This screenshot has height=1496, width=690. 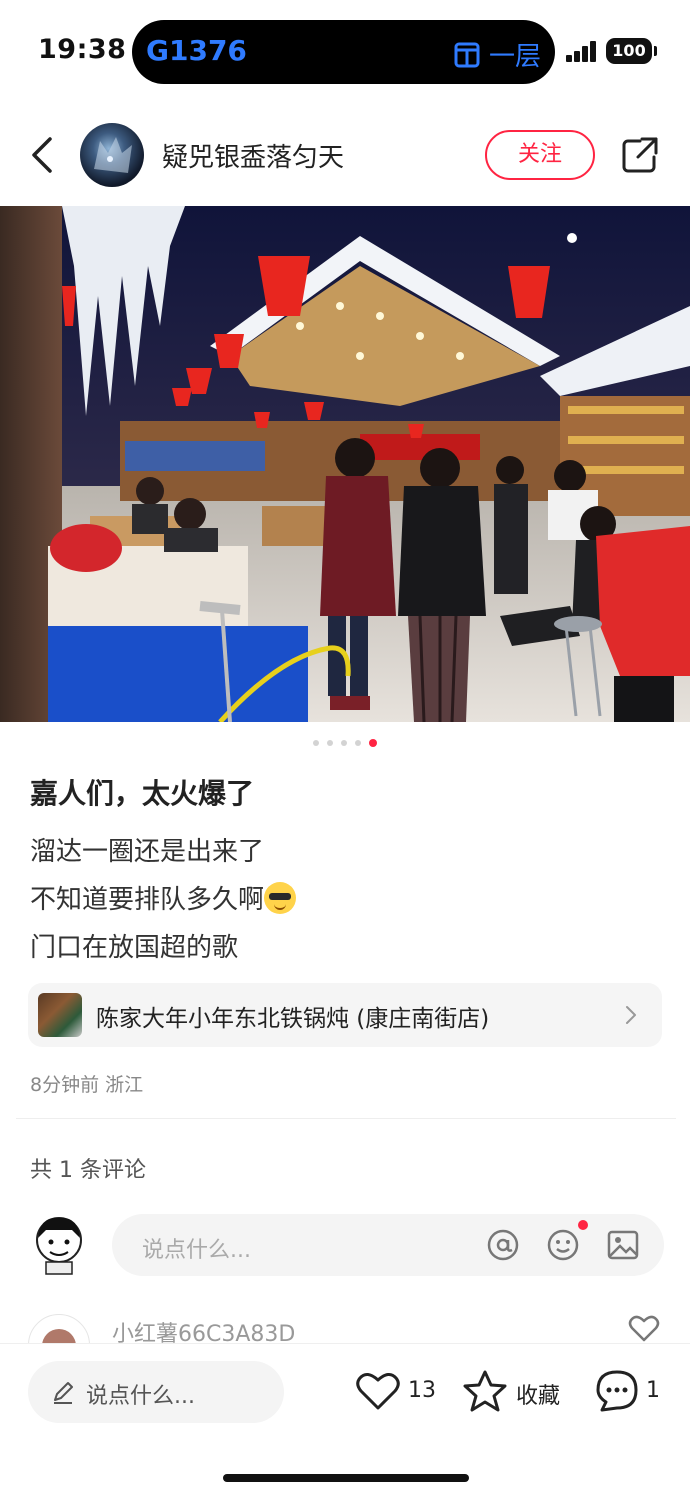 What do you see at coordinates (422, 1390) in the screenshot?
I see `like-count: 13` at bounding box center [422, 1390].